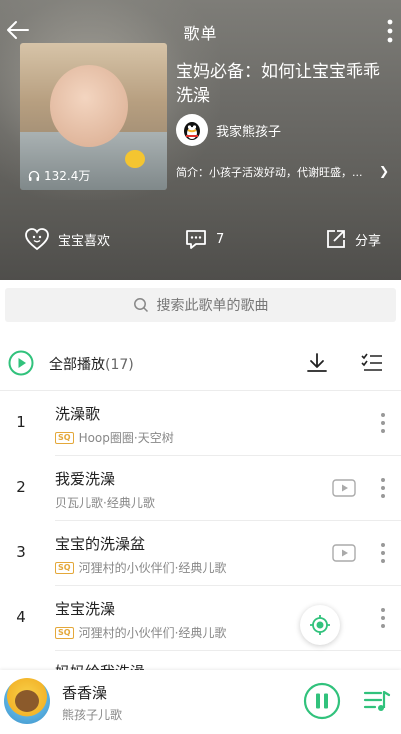 This screenshot has width=401, height=734. I want to click on more-vertical-icon, so click(390, 31).